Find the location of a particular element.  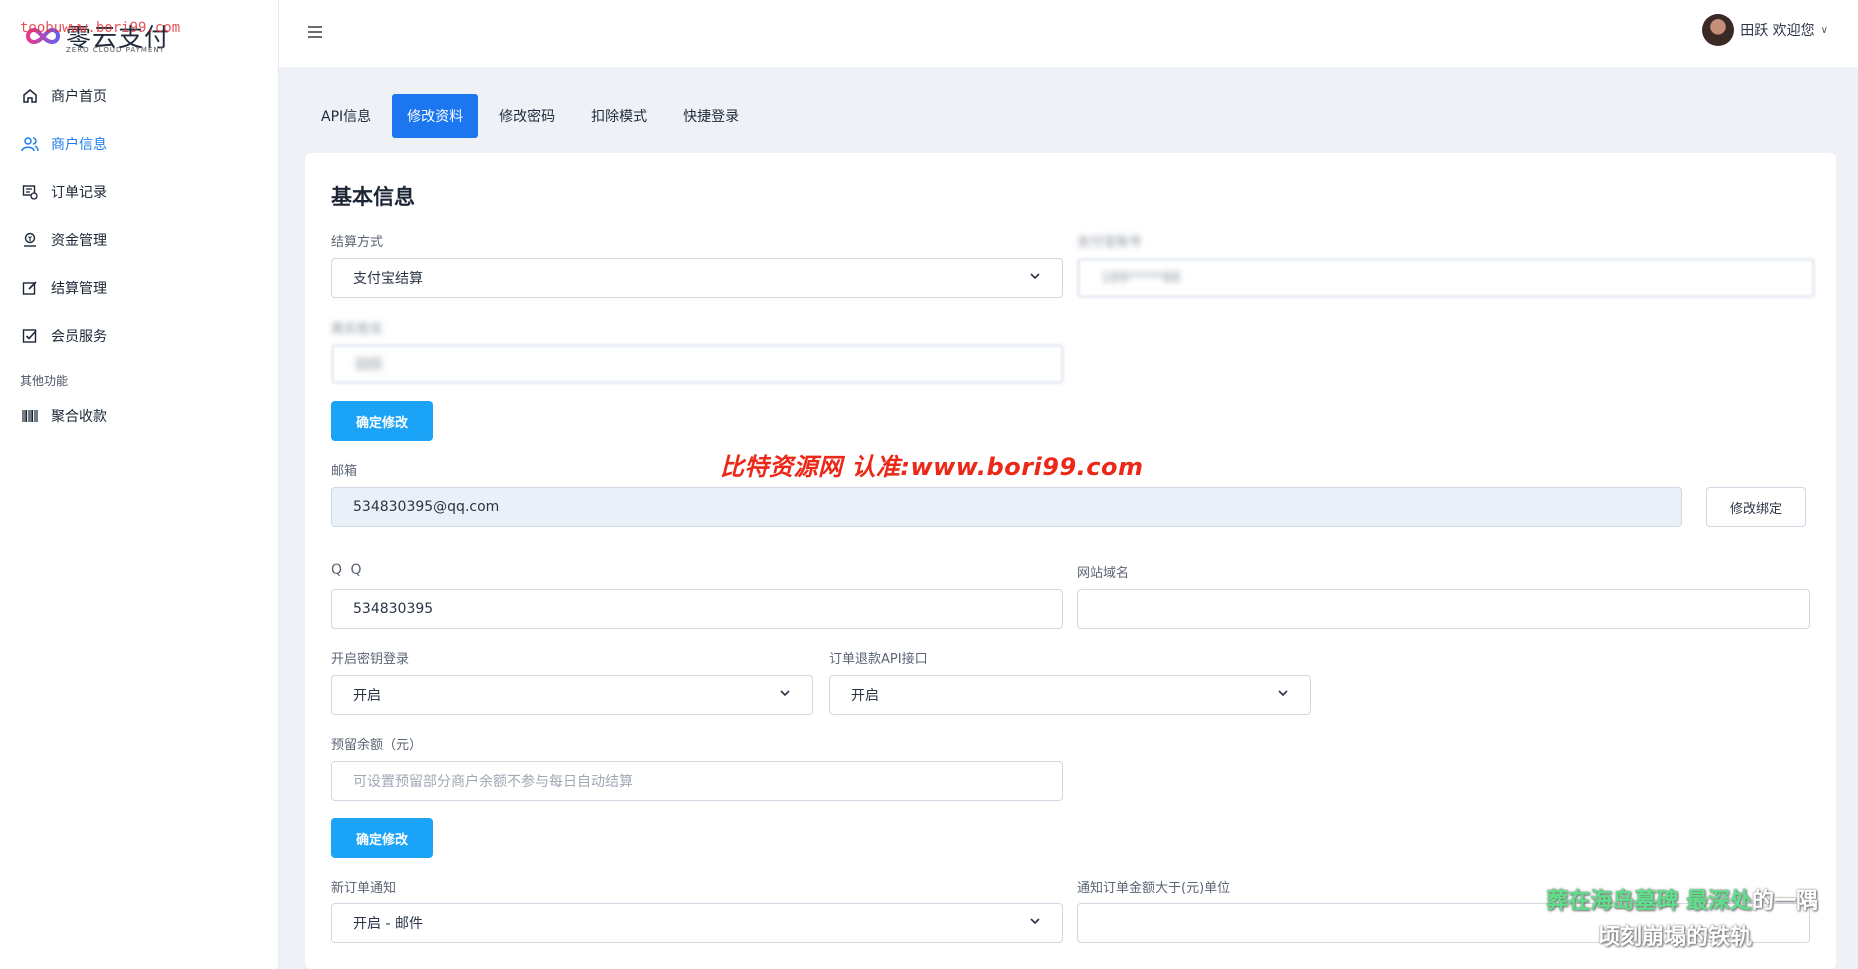

notify-label: 新订单通知 is located at coordinates (364, 888).